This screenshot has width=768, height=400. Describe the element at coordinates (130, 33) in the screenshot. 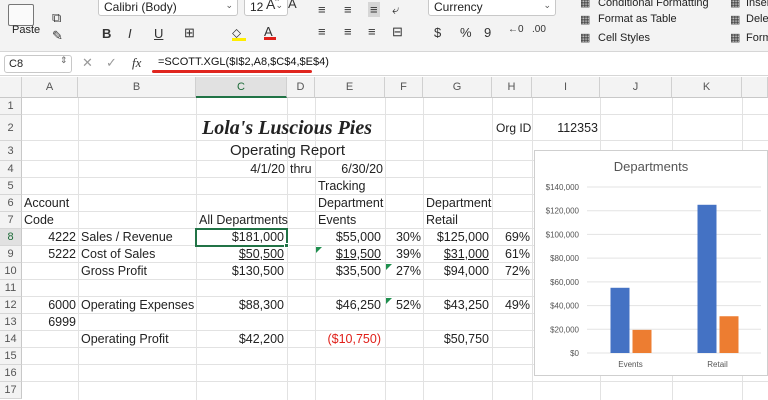

I see `italic-icon: I` at that location.